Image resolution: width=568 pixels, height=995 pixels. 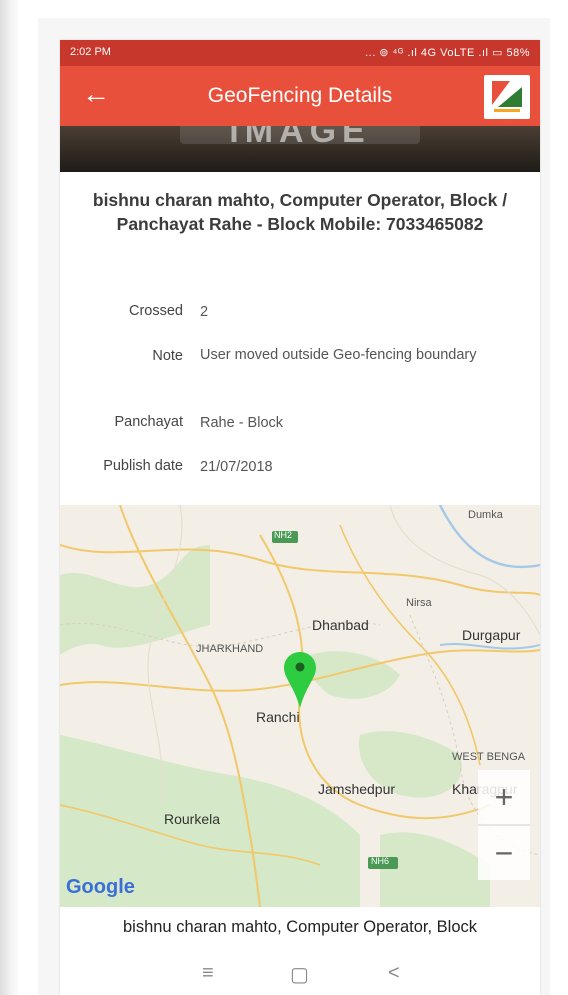 I want to click on field-label-note: Note, so click(x=167, y=356).